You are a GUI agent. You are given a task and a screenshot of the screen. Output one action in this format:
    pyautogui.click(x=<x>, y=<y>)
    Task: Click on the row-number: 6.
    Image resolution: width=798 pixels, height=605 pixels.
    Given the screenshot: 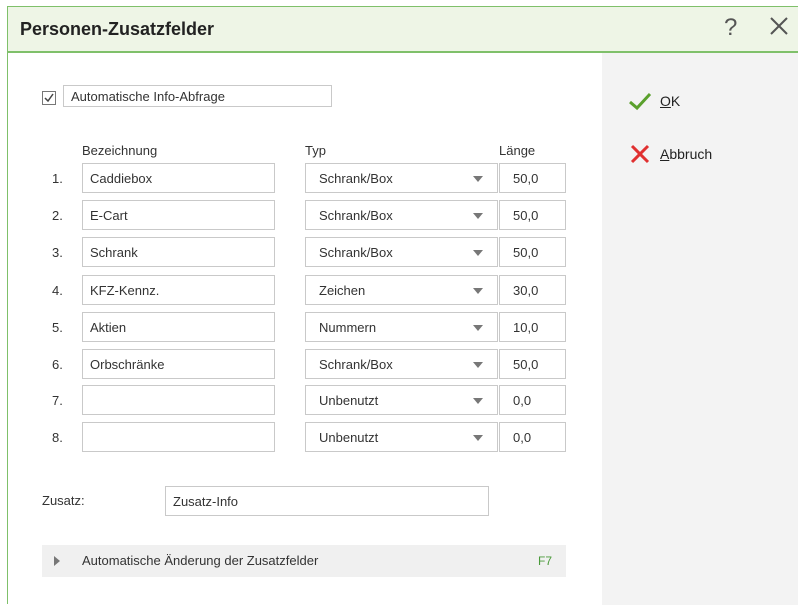 What is the action you would take?
    pyautogui.click(x=57, y=364)
    